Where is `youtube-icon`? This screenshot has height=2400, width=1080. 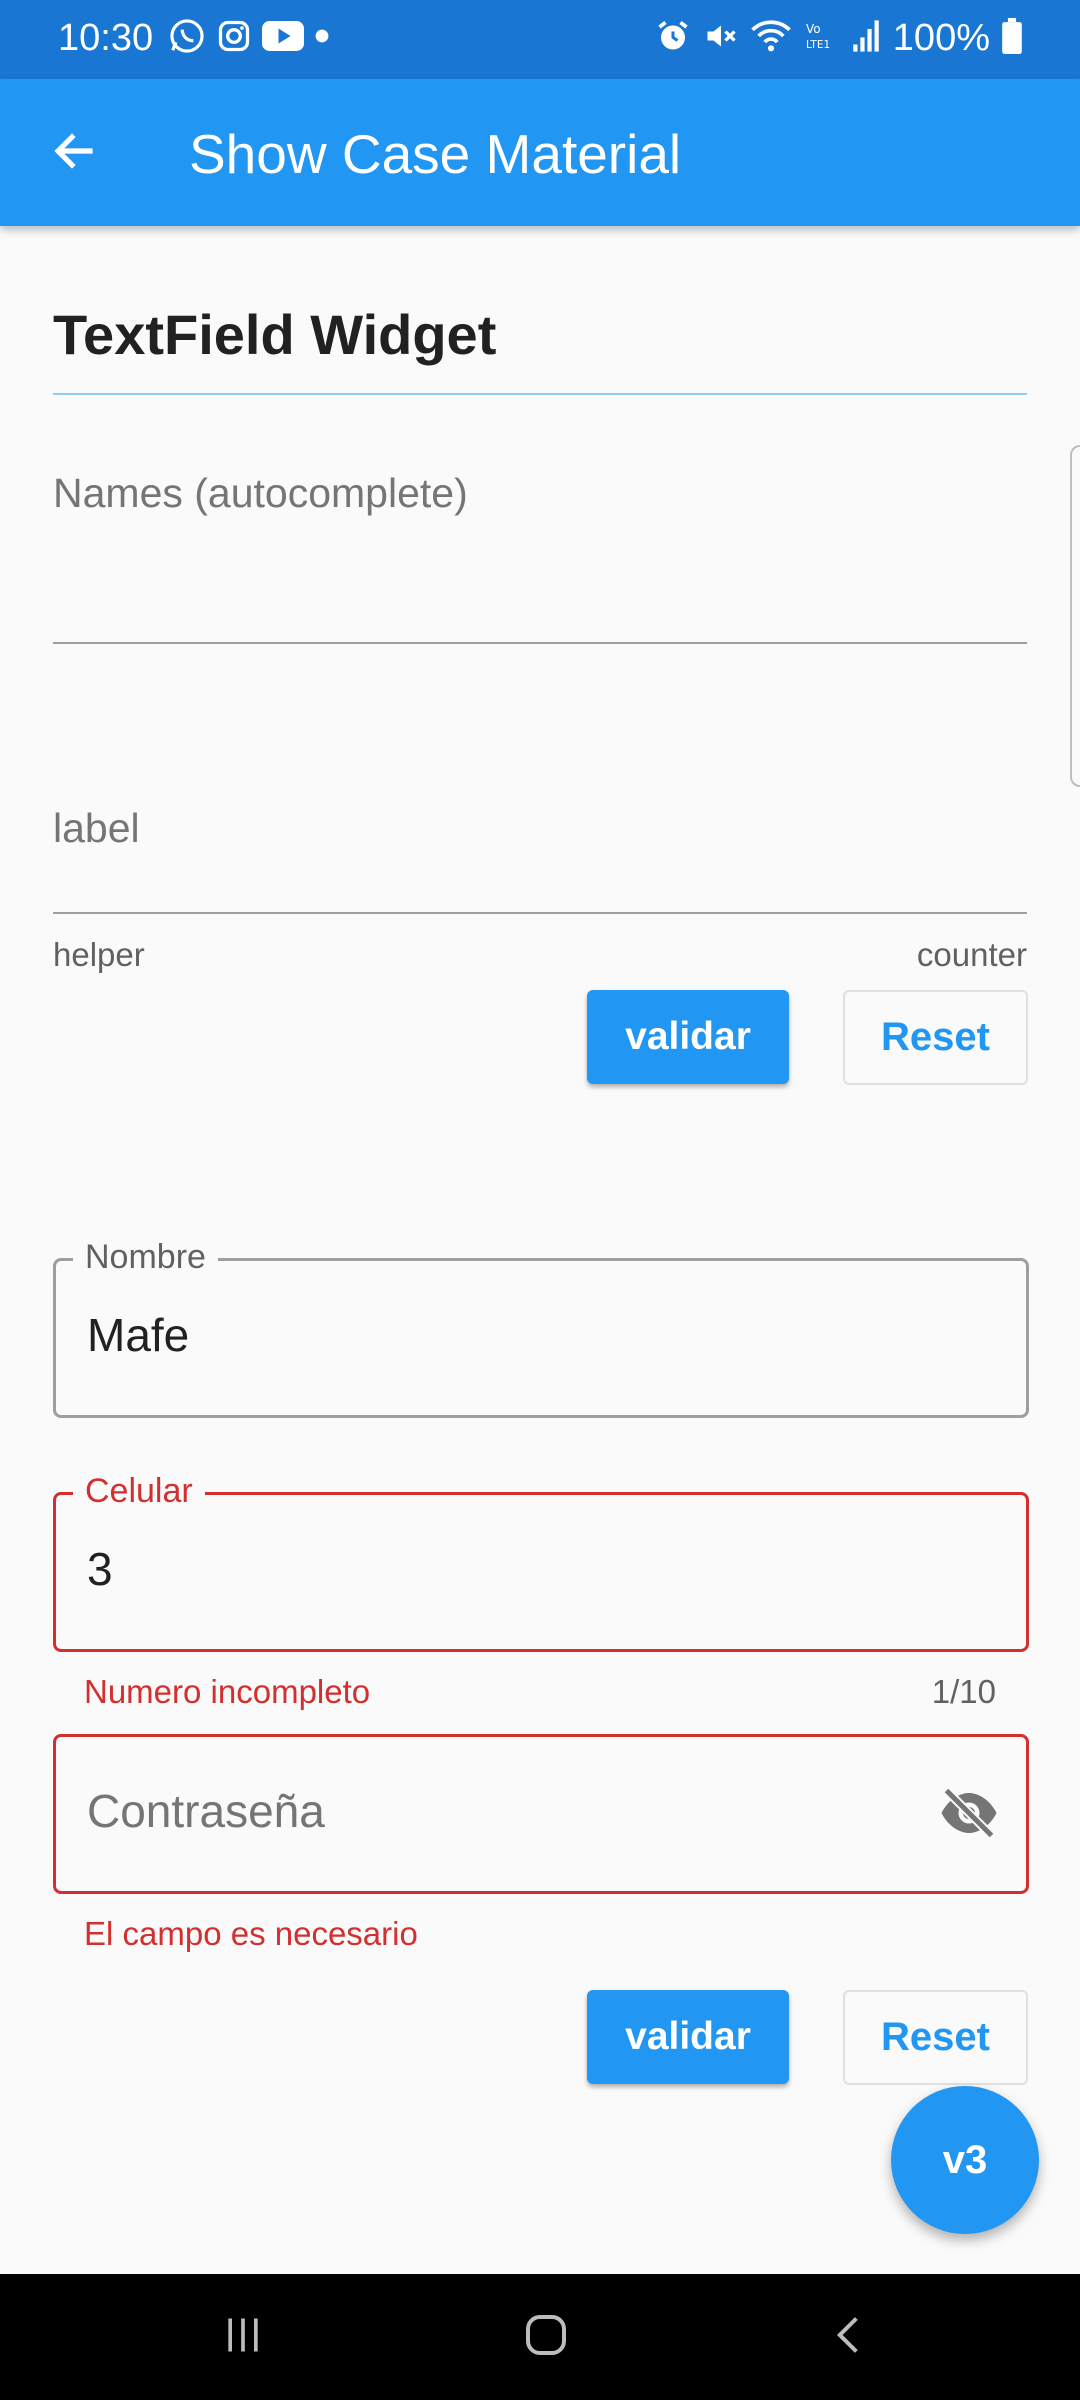
youtube-icon is located at coordinates (283, 38).